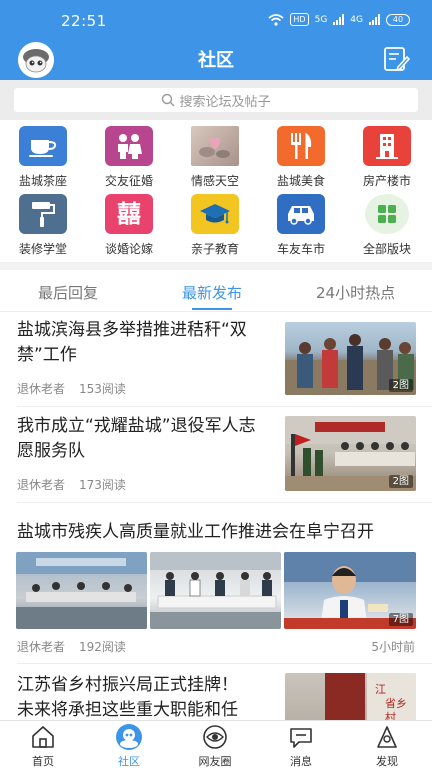  What do you see at coordinates (321, 19) in the screenshot?
I see `network-5g-label: 5G` at bounding box center [321, 19].